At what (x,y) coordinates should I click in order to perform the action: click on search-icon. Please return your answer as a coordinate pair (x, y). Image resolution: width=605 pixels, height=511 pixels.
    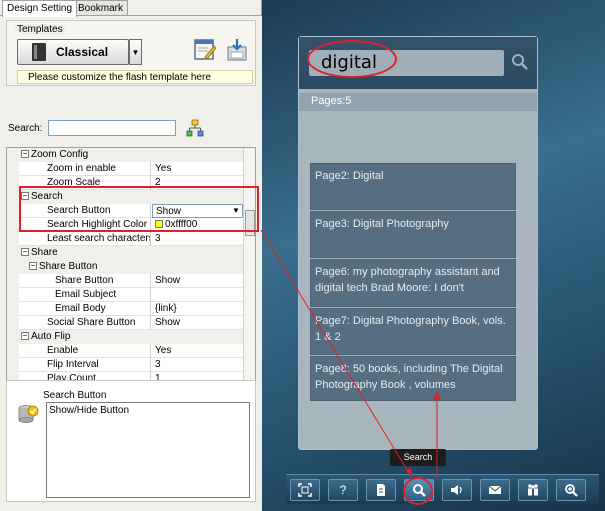
    Looking at the image, I should click on (520, 62).